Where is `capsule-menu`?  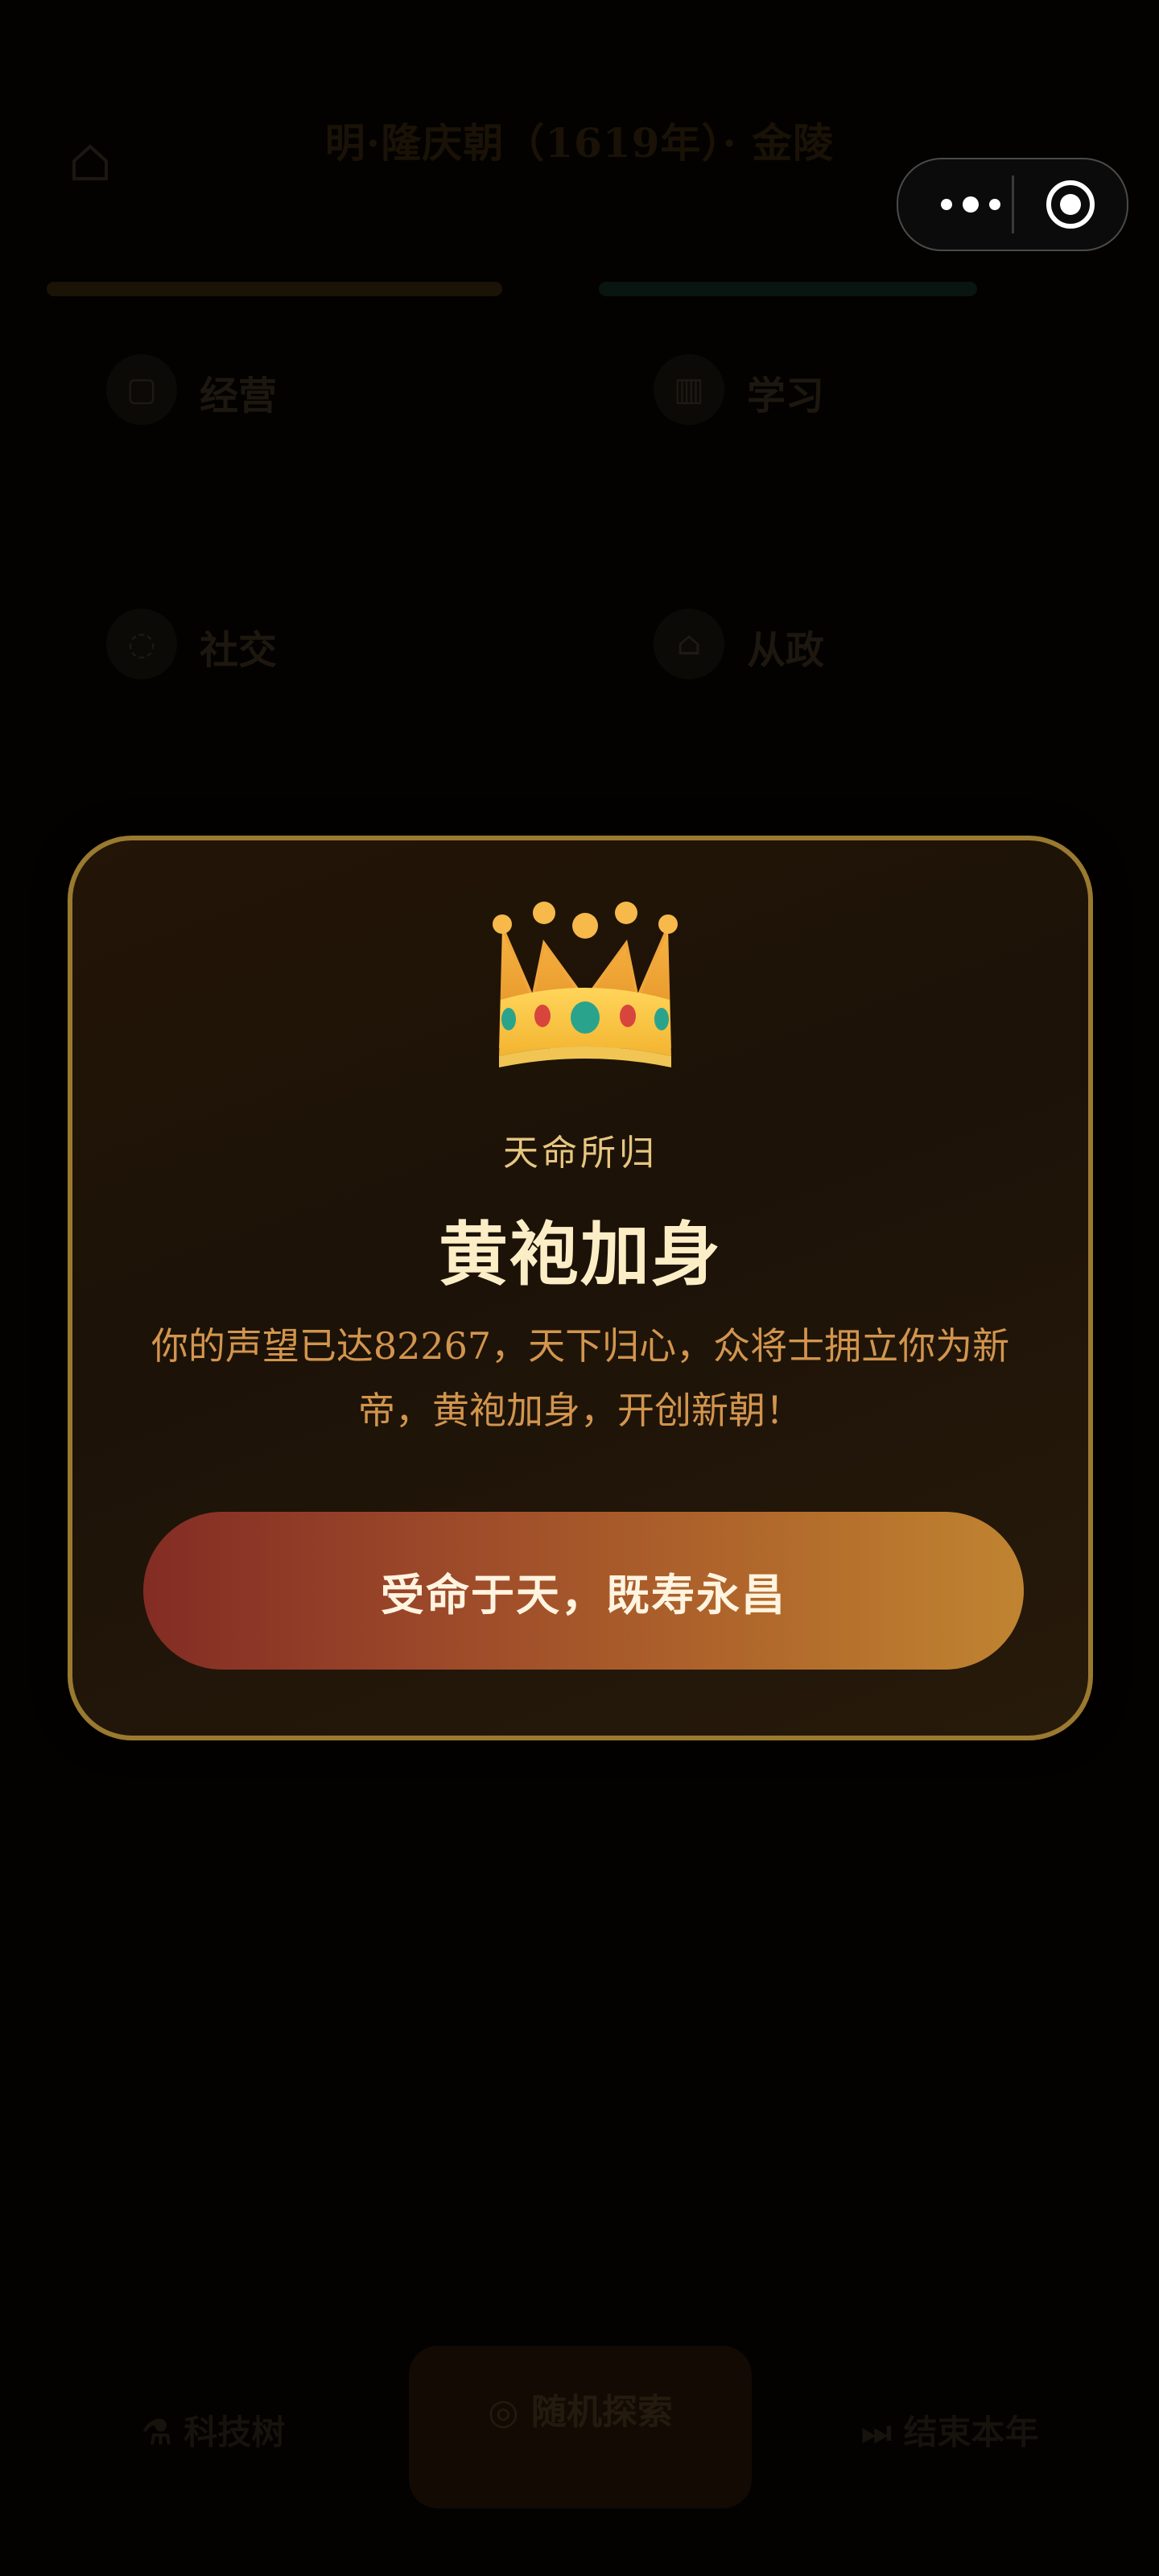 capsule-menu is located at coordinates (1012, 204).